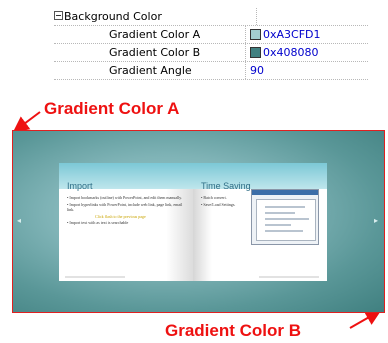  I want to click on arrow-to-color-a, so click(26, 122).